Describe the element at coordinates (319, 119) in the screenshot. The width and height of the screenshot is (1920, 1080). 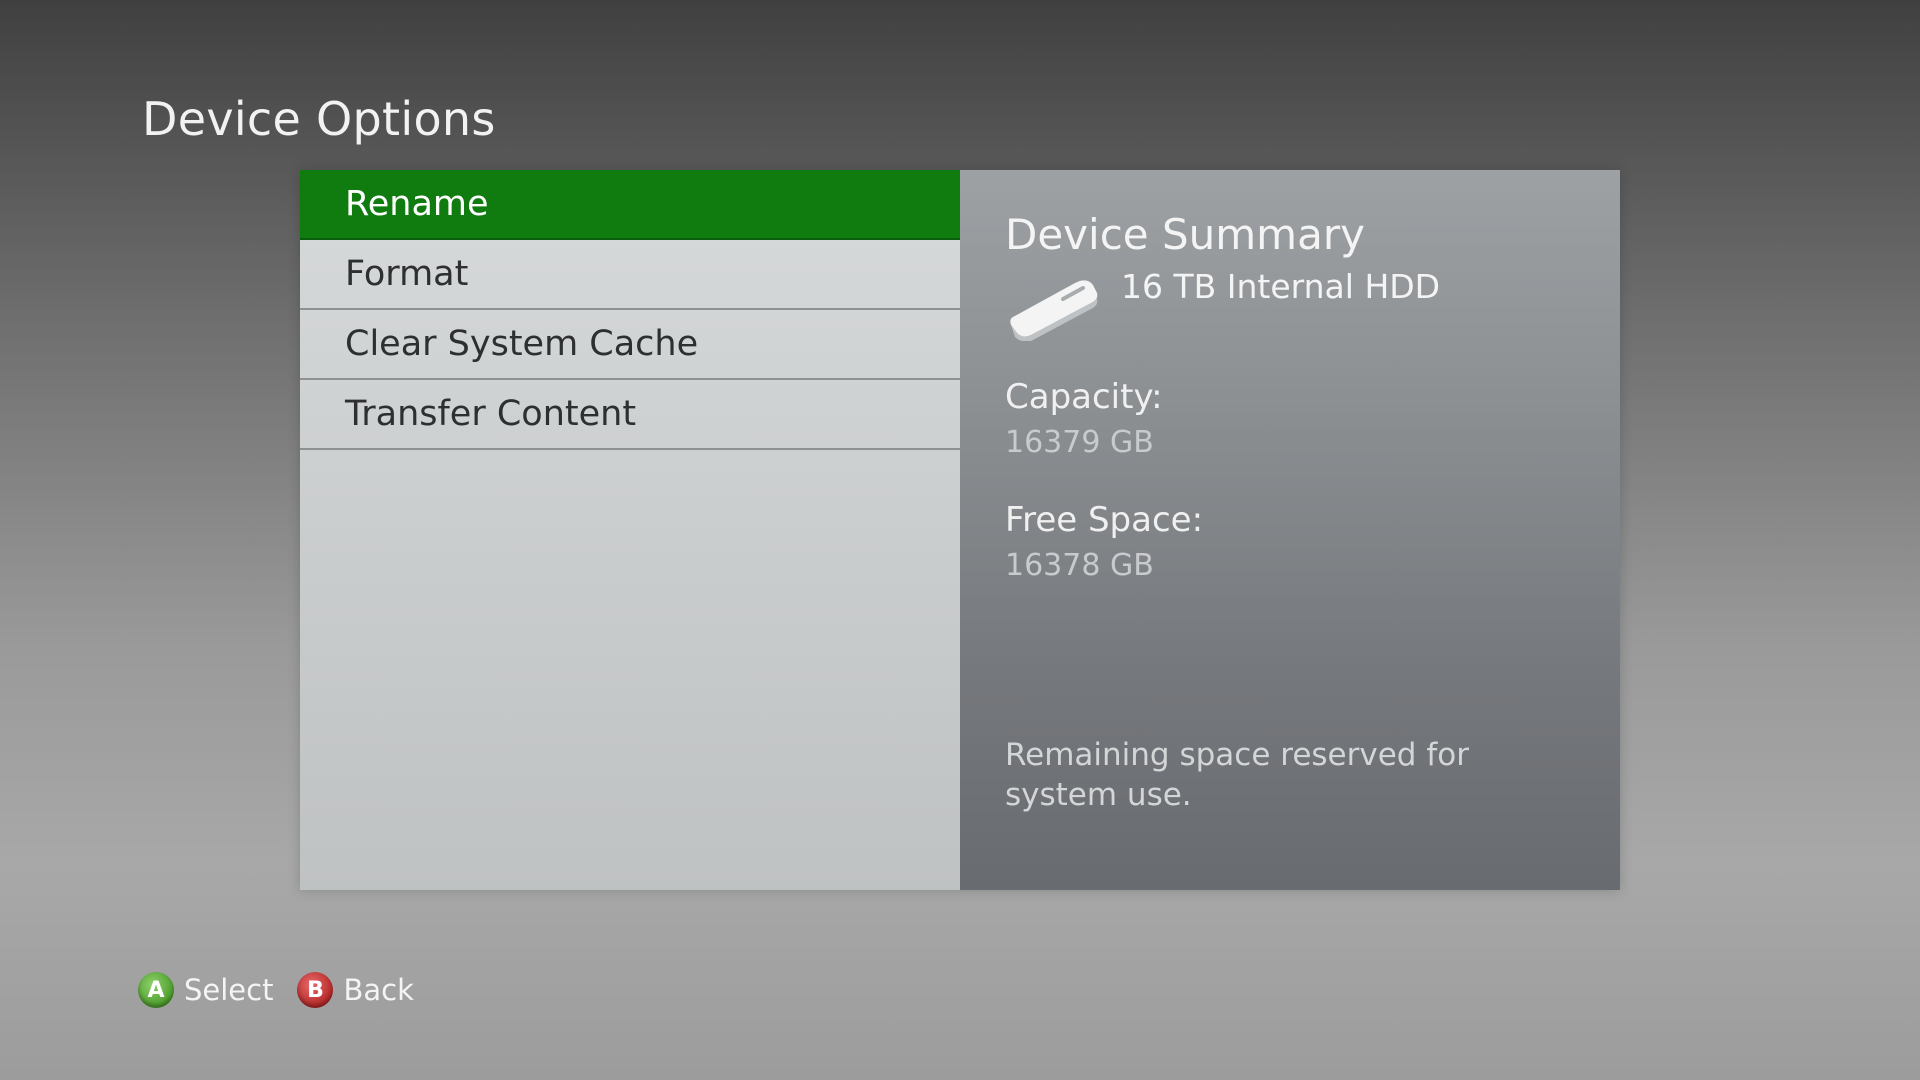
I see `page-title: Device Options` at that location.